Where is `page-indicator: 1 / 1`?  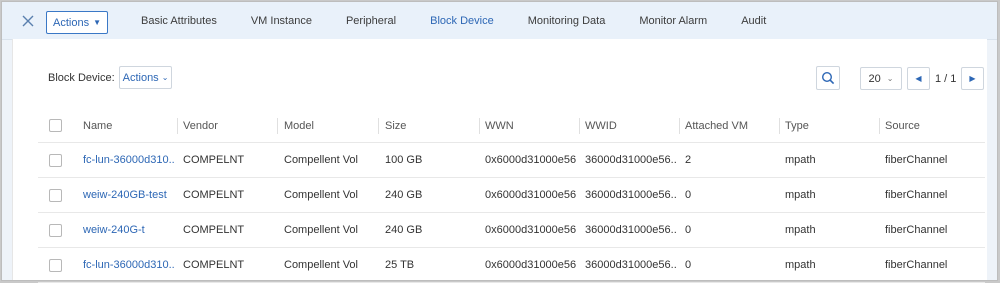 page-indicator: 1 / 1 is located at coordinates (946, 79).